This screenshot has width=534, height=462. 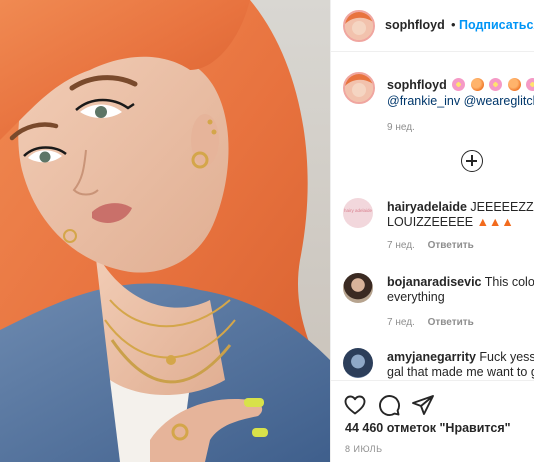 What do you see at coordinates (431, 357) in the screenshot?
I see `comment-username: amyjanegarrity` at bounding box center [431, 357].